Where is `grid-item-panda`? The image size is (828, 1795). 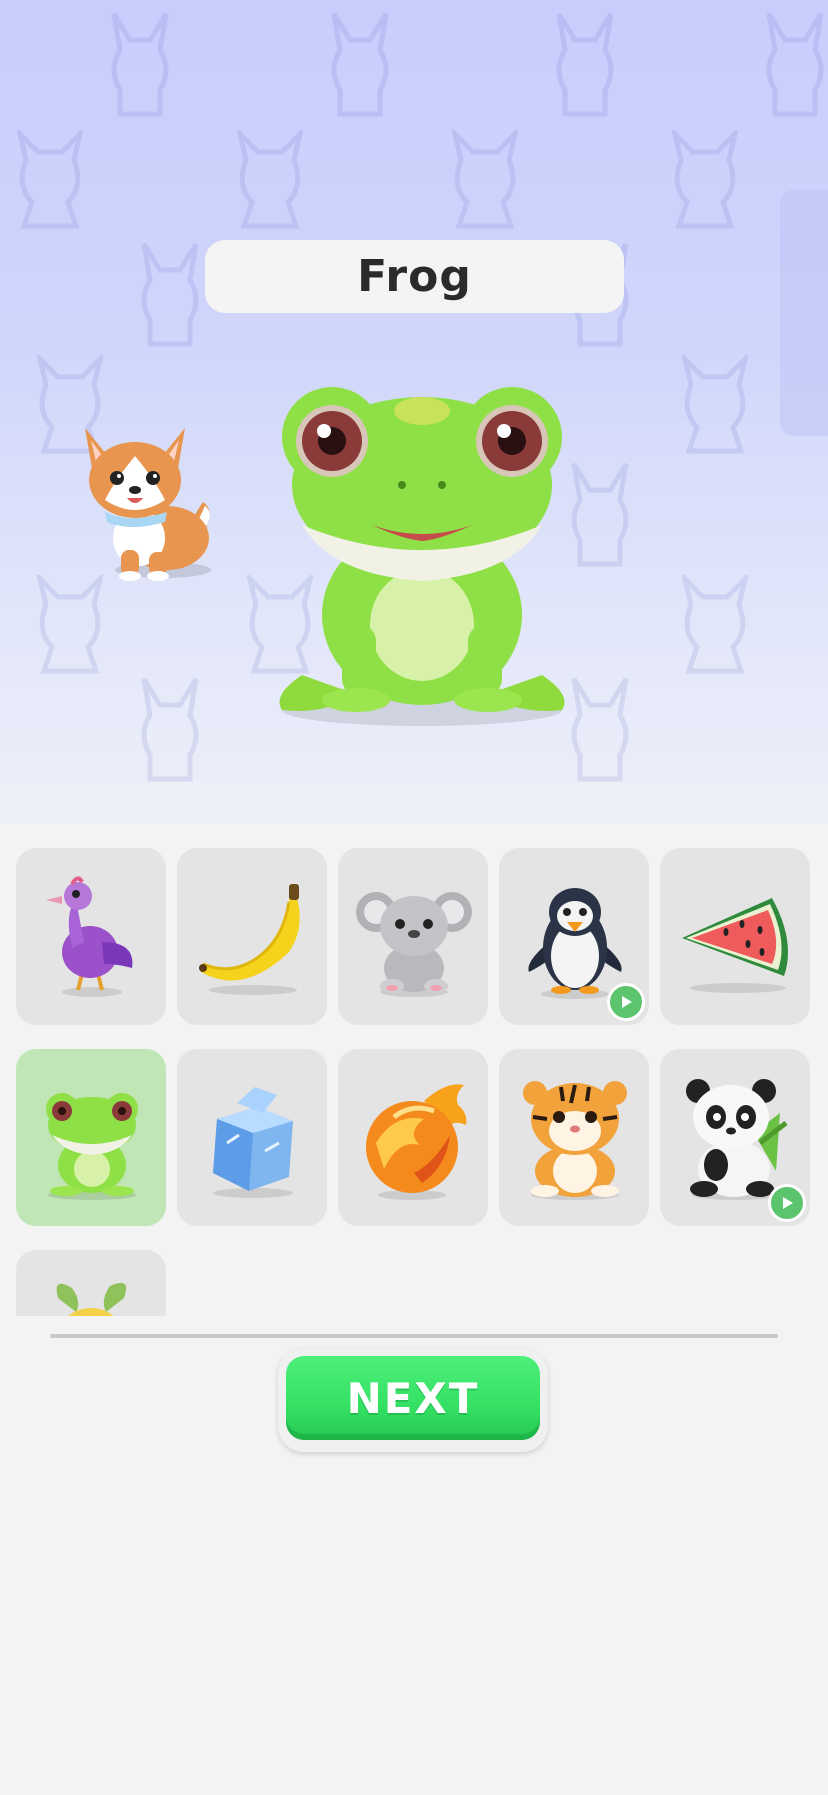 grid-item-panda is located at coordinates (735, 1137).